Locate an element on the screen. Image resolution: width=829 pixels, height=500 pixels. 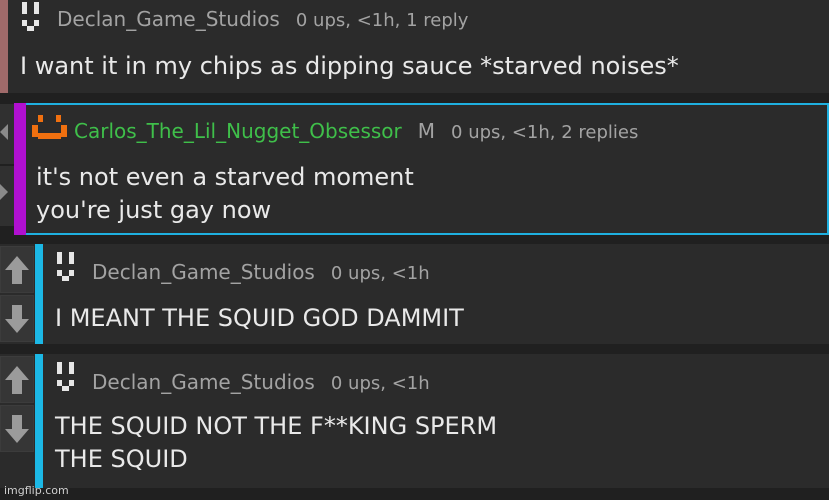
comment-line: it's not even a starved moment is located at coordinates (225, 177).